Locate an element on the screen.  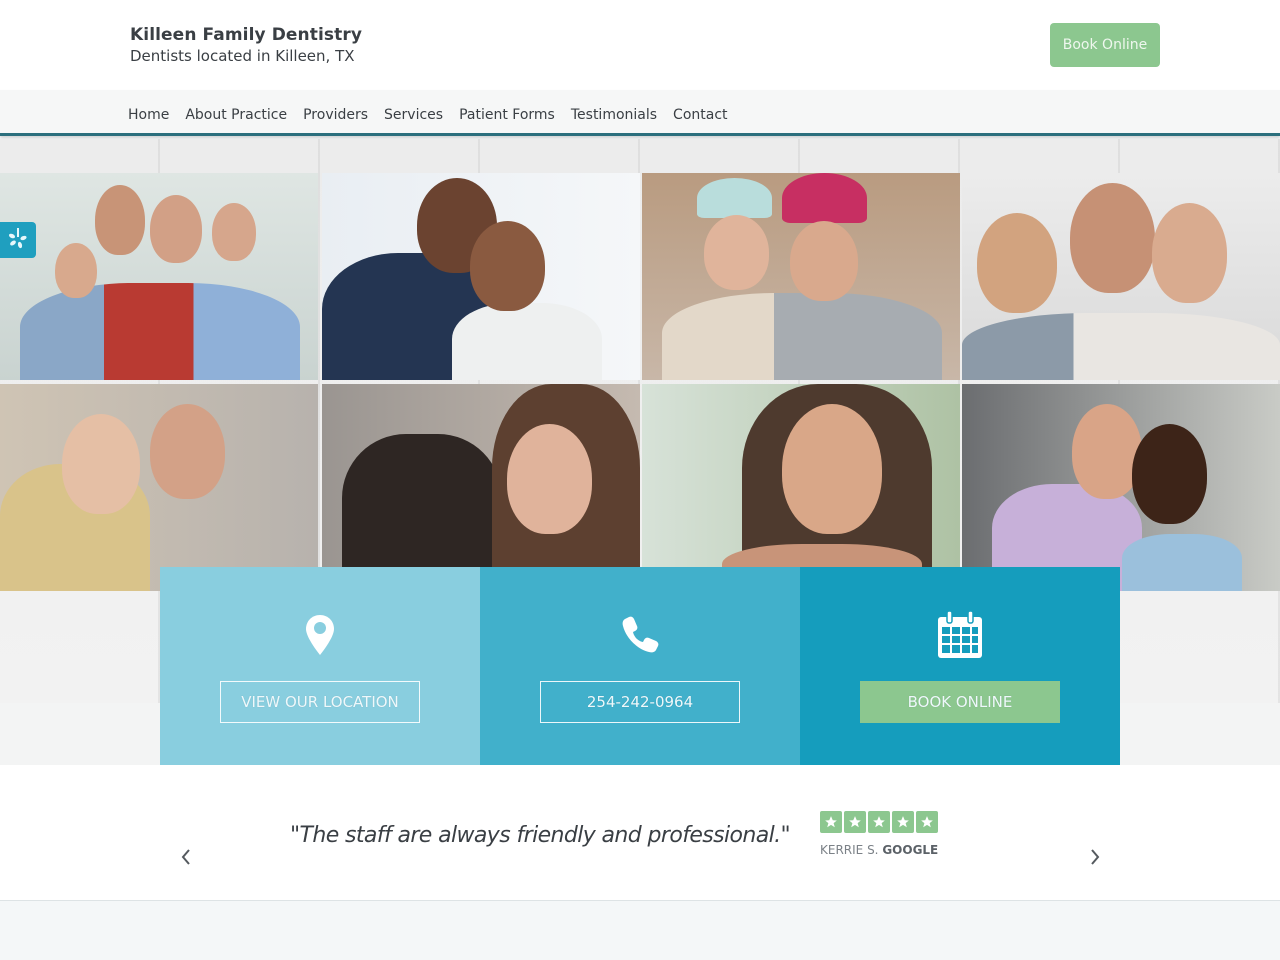
book-online-header-button: Book Online is located at coordinates (1105, 45).